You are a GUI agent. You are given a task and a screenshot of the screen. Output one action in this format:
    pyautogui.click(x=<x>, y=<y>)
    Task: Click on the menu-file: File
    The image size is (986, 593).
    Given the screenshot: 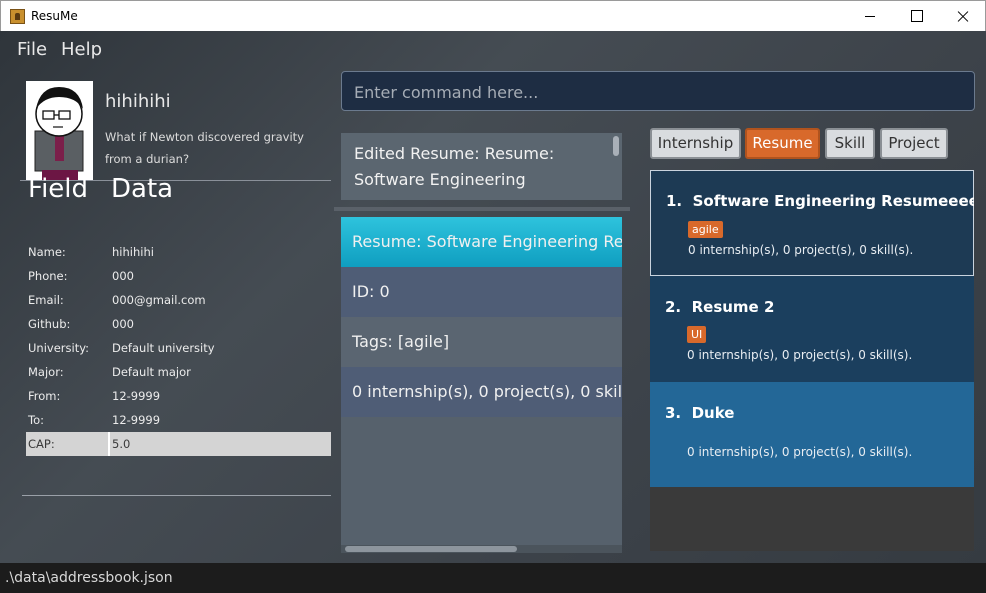 What is the action you would take?
    pyautogui.click(x=32, y=49)
    